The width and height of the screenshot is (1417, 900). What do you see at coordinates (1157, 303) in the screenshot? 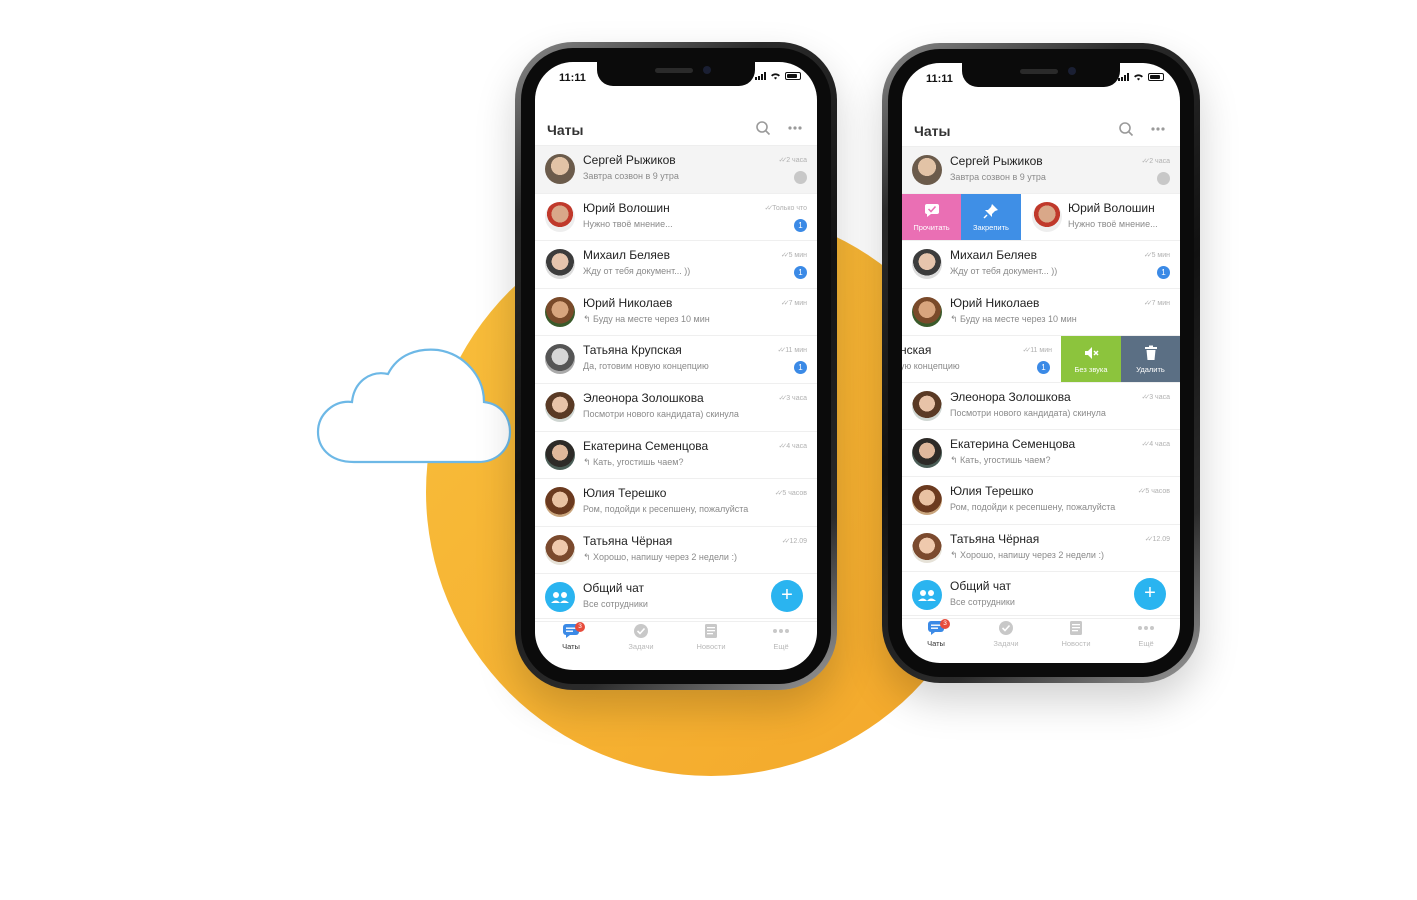
I see `chat-time: 7 мин` at bounding box center [1157, 303].